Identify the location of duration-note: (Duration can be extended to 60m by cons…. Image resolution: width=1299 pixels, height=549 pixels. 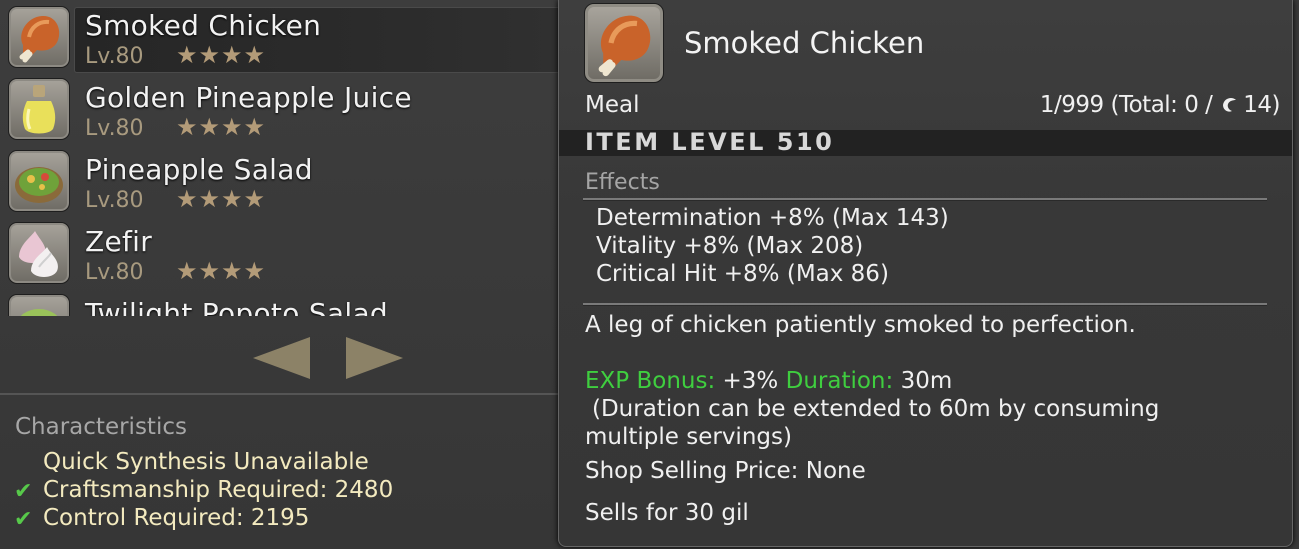
(876, 409).